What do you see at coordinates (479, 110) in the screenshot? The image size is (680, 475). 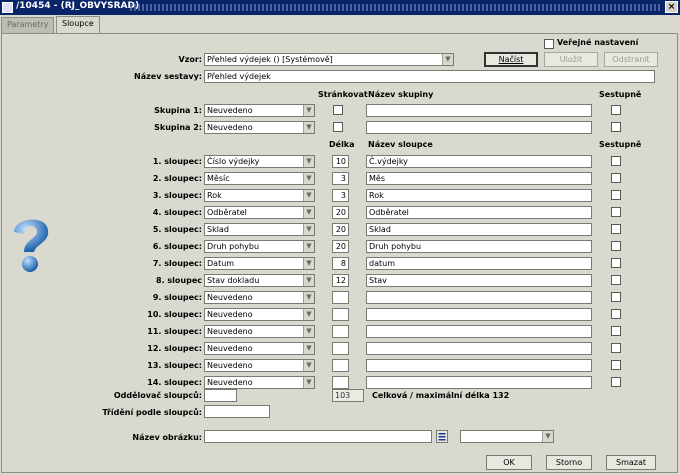 I see `nazev-skupiny-1-field` at bounding box center [479, 110].